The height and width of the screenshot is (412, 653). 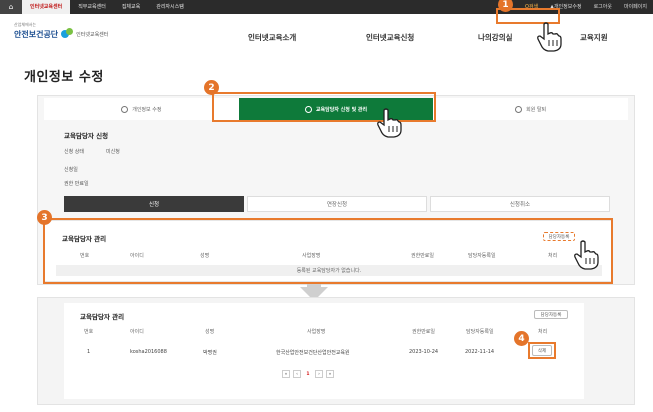 What do you see at coordinates (89, 352) in the screenshot?
I see `row-no: 1` at bounding box center [89, 352].